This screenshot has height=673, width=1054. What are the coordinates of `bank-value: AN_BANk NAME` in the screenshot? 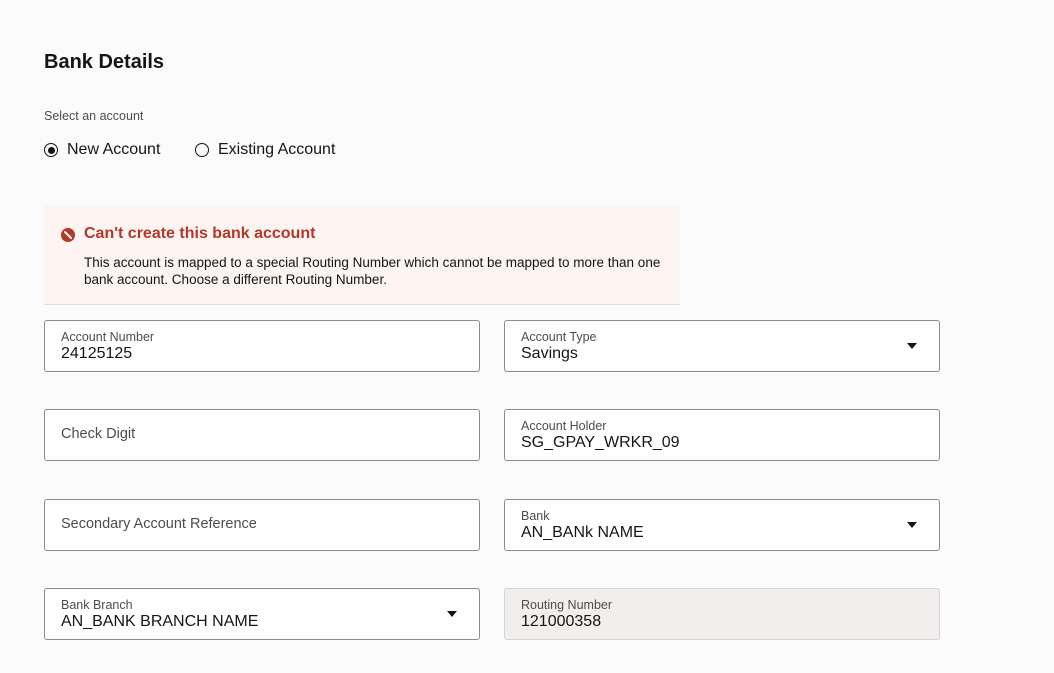 It's located at (582, 533).